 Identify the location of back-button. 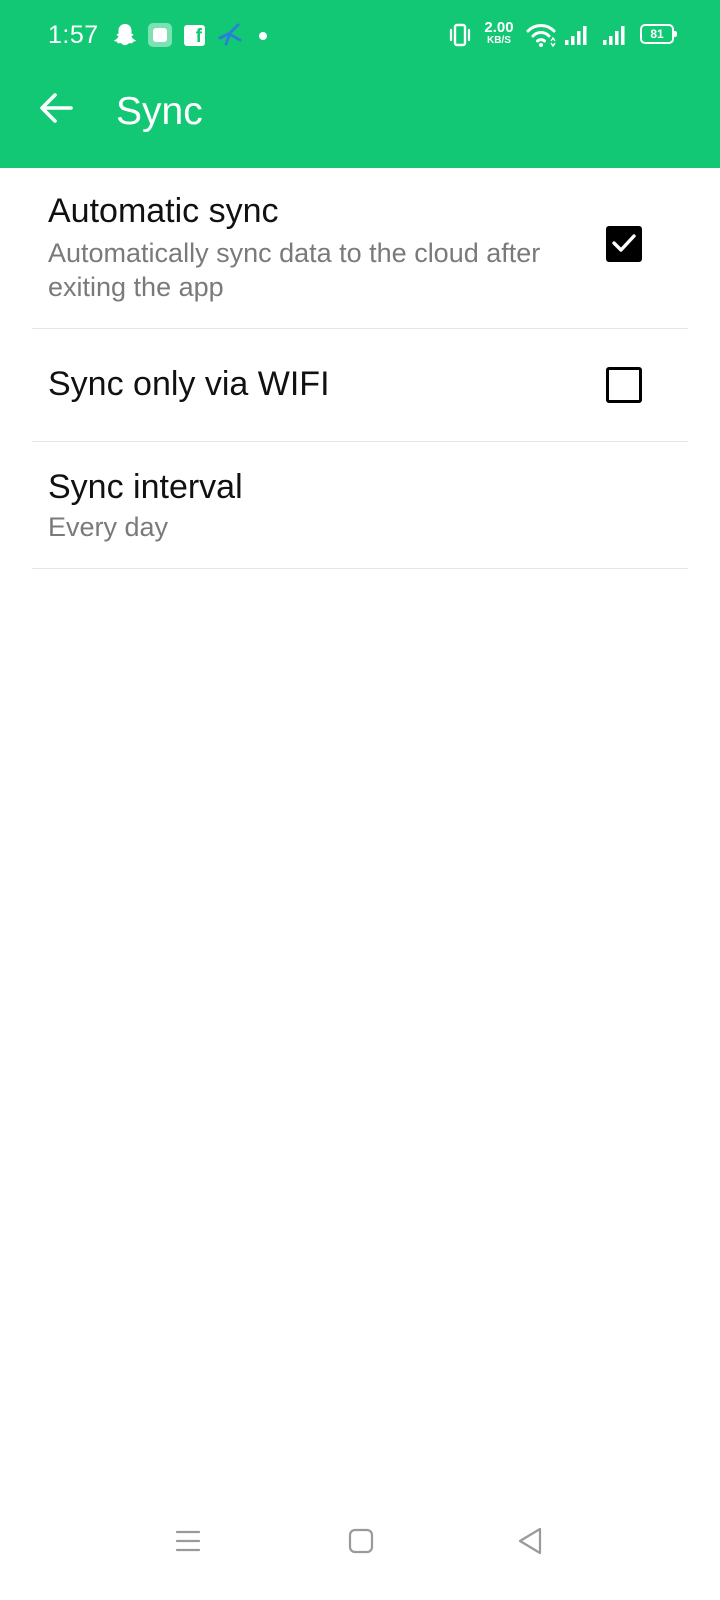
(56, 108).